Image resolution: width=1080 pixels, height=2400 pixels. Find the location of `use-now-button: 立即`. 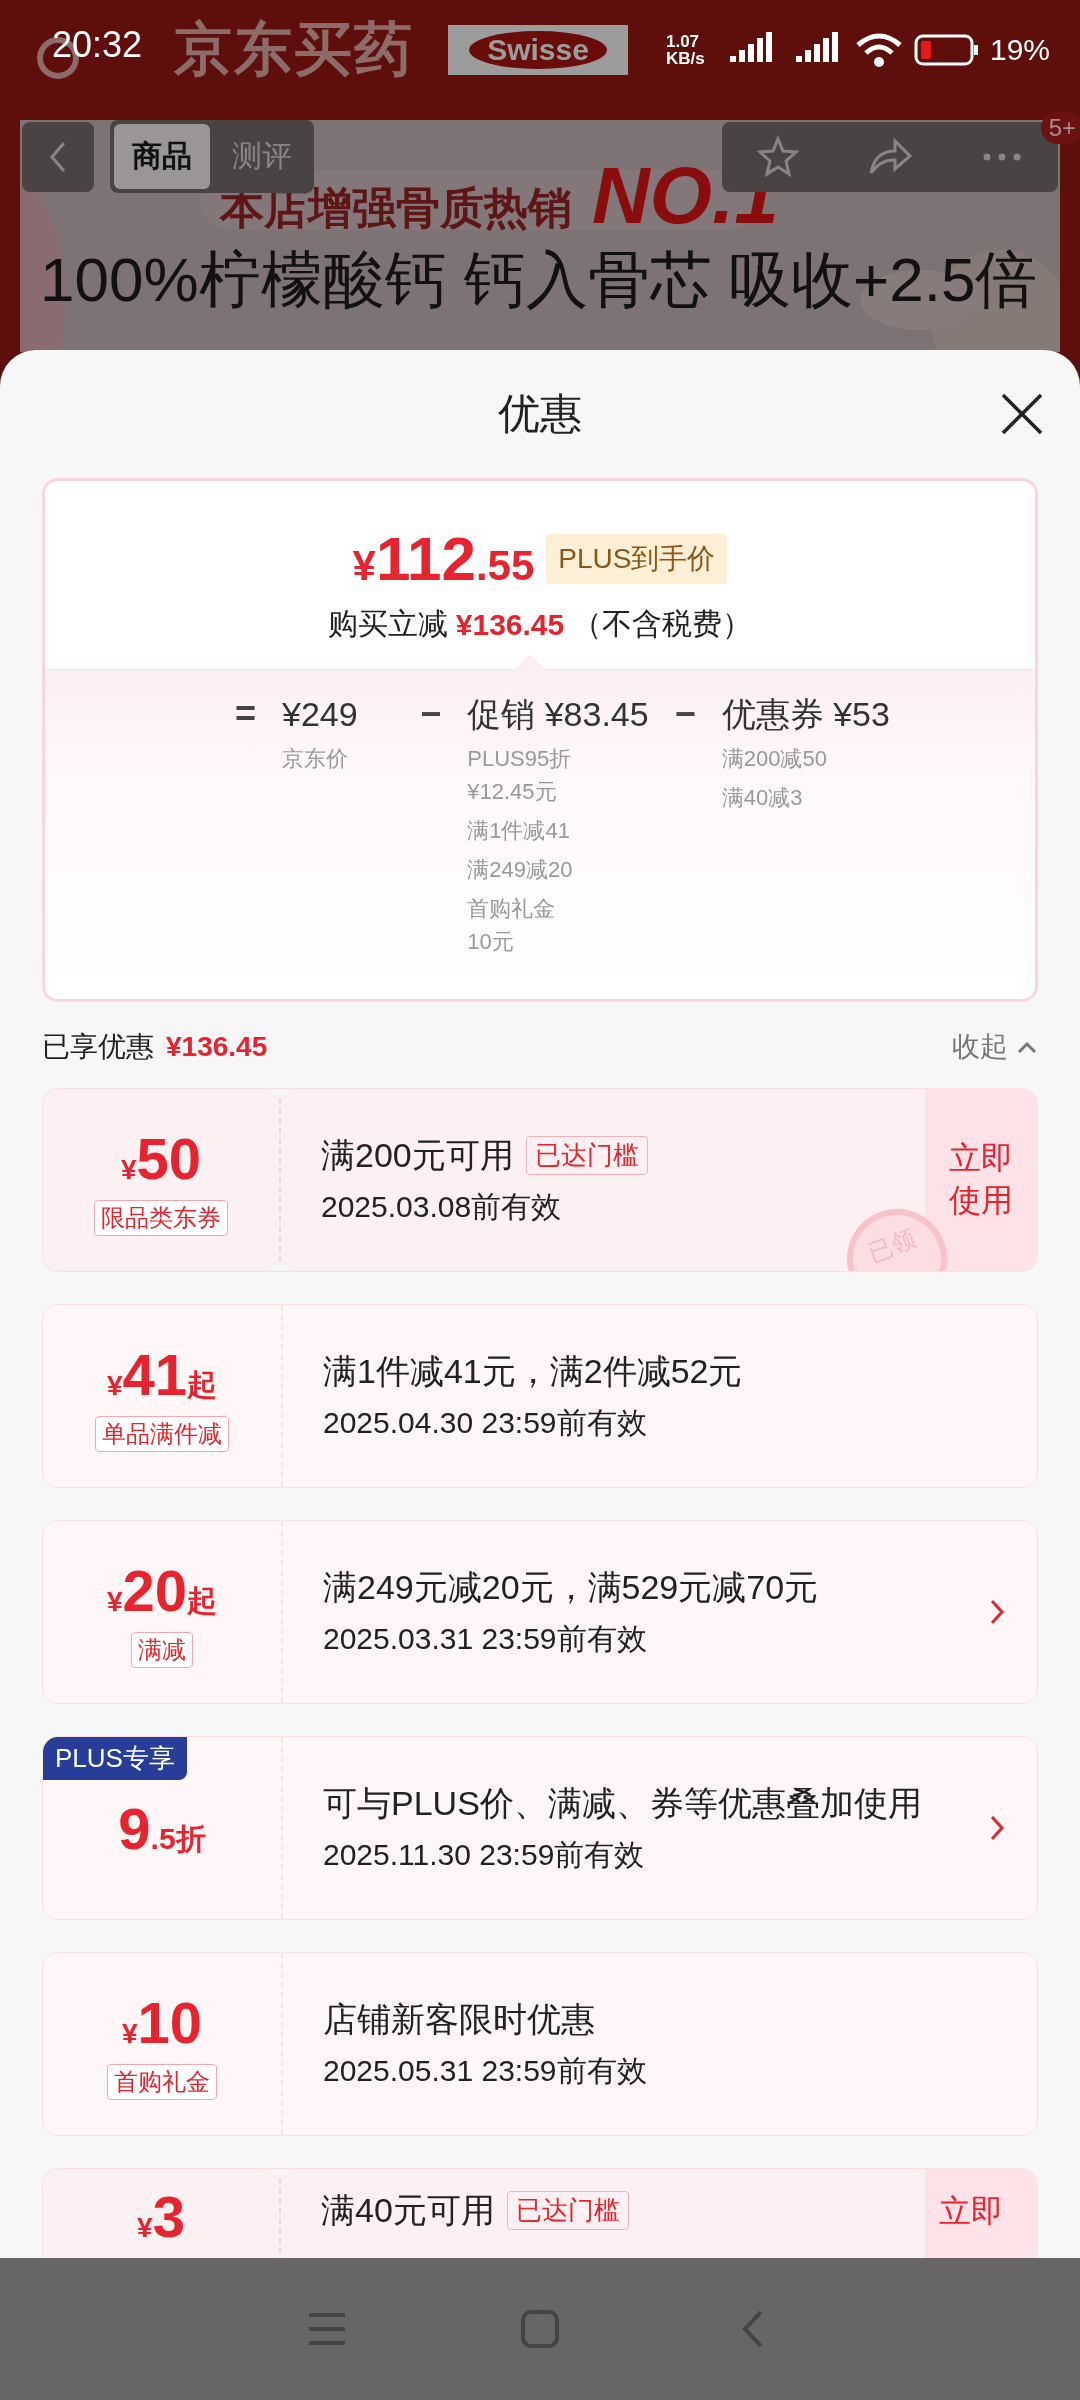

use-now-button: 立即 is located at coordinates (981, 2213).